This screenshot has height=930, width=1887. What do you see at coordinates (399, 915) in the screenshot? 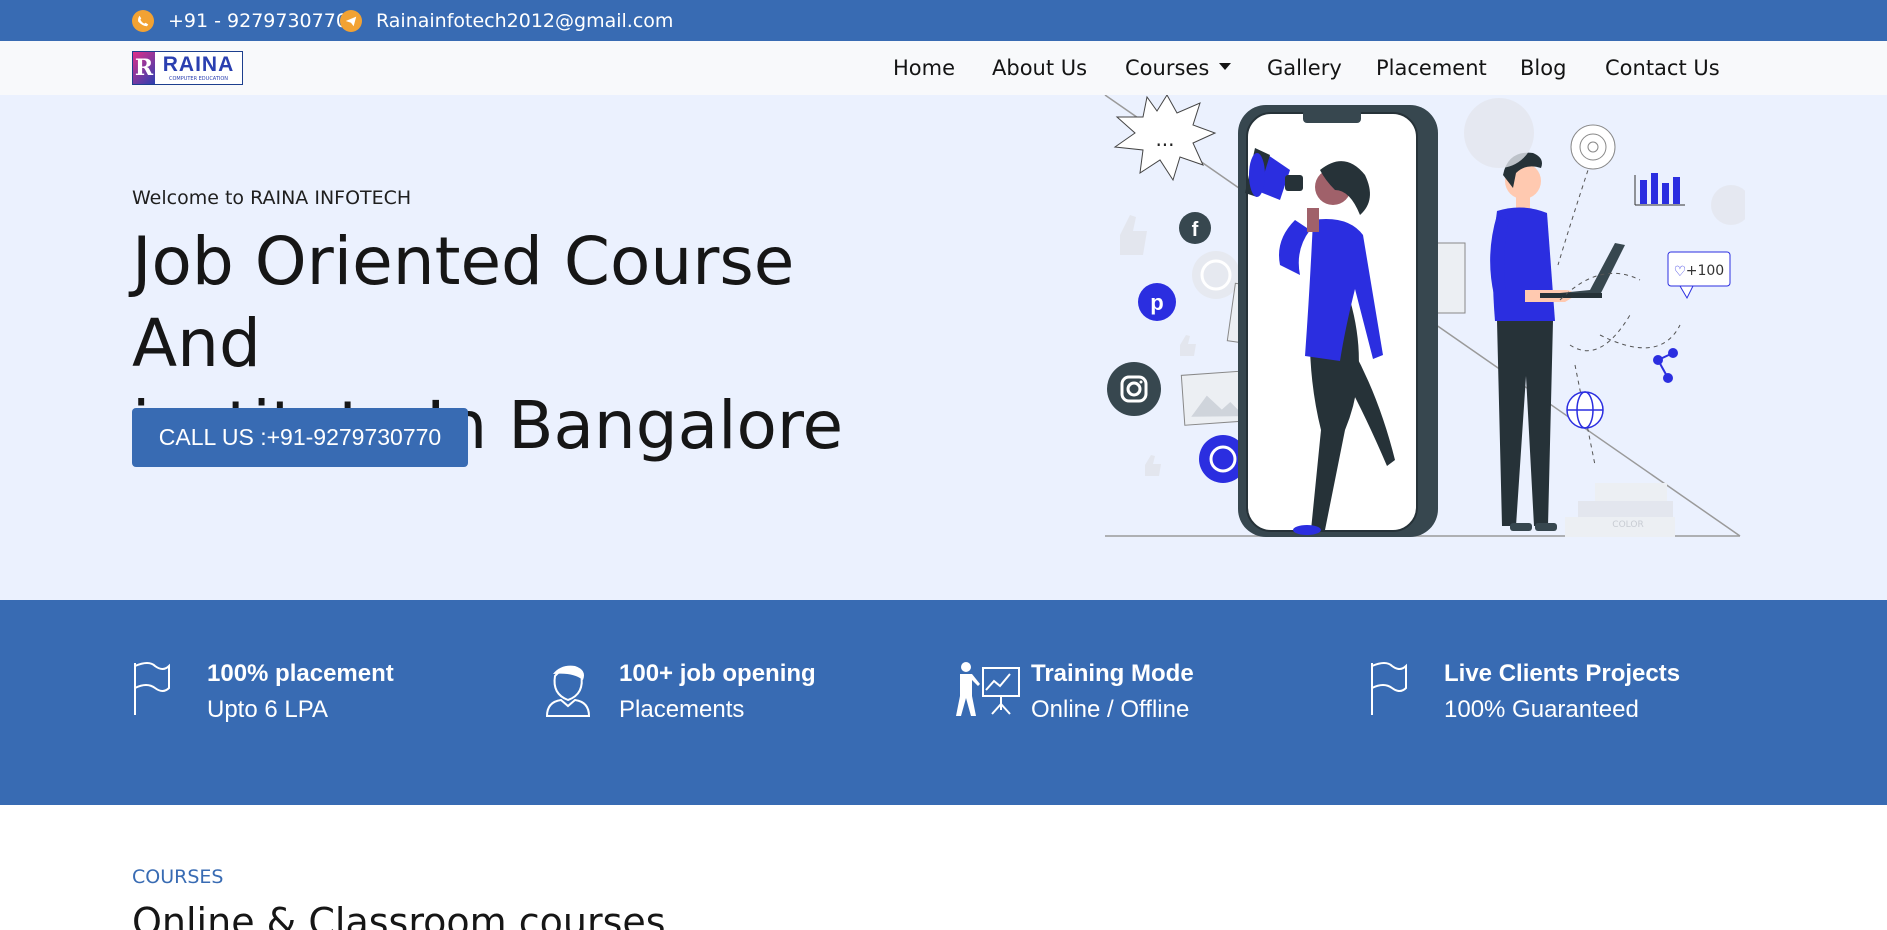
I see `courses-section-title: Online & Classroom courses` at bounding box center [399, 915].